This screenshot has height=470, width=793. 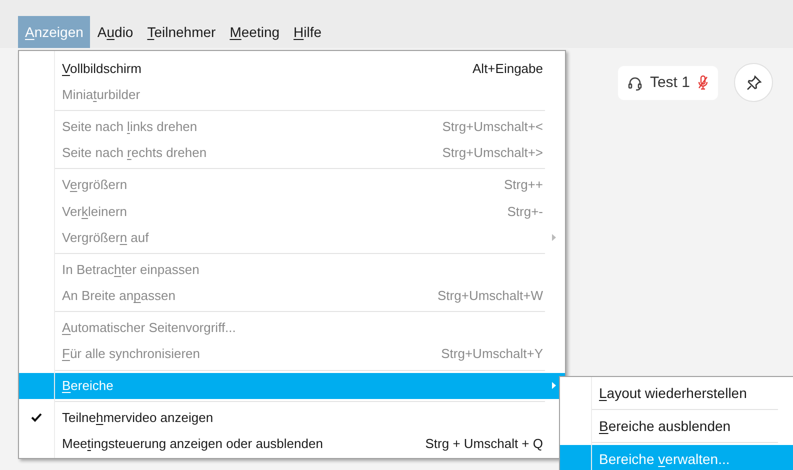 I want to click on menu-bar-item: Teilnehmer, so click(x=181, y=32).